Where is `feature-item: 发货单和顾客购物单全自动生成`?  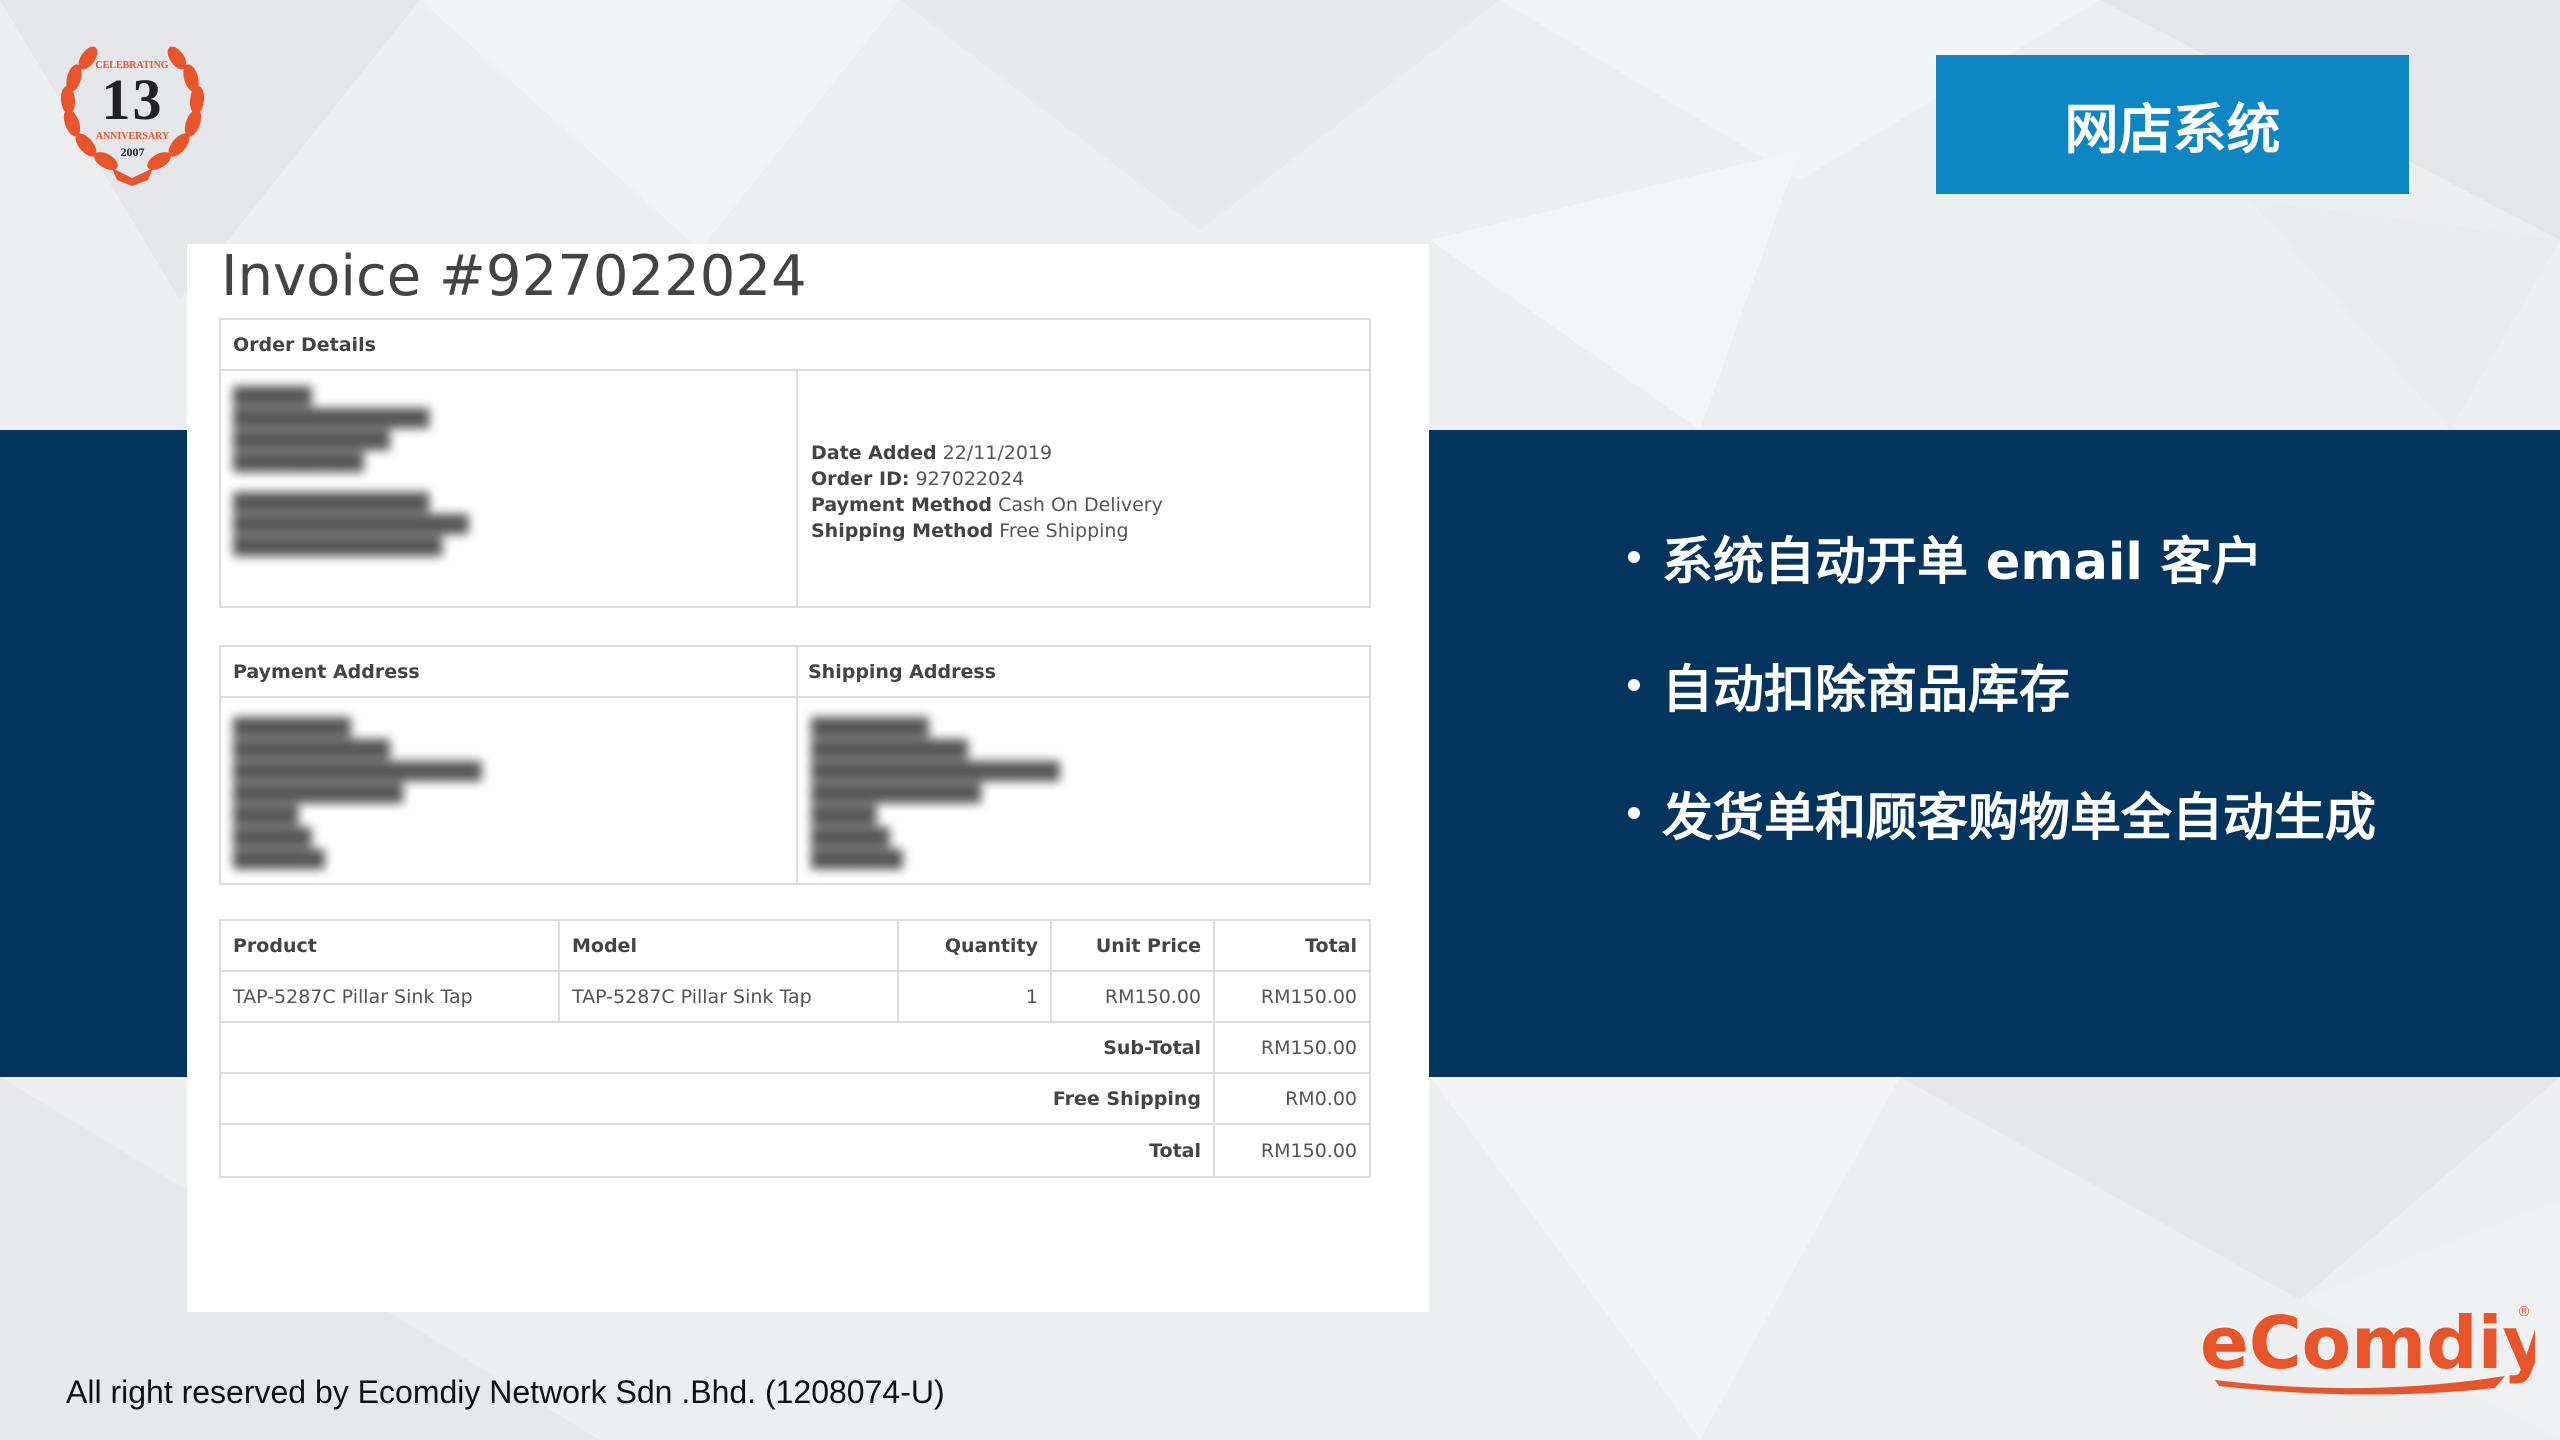
feature-item: 发货单和顾客购物单全自动生成 is located at coordinates (2078, 813).